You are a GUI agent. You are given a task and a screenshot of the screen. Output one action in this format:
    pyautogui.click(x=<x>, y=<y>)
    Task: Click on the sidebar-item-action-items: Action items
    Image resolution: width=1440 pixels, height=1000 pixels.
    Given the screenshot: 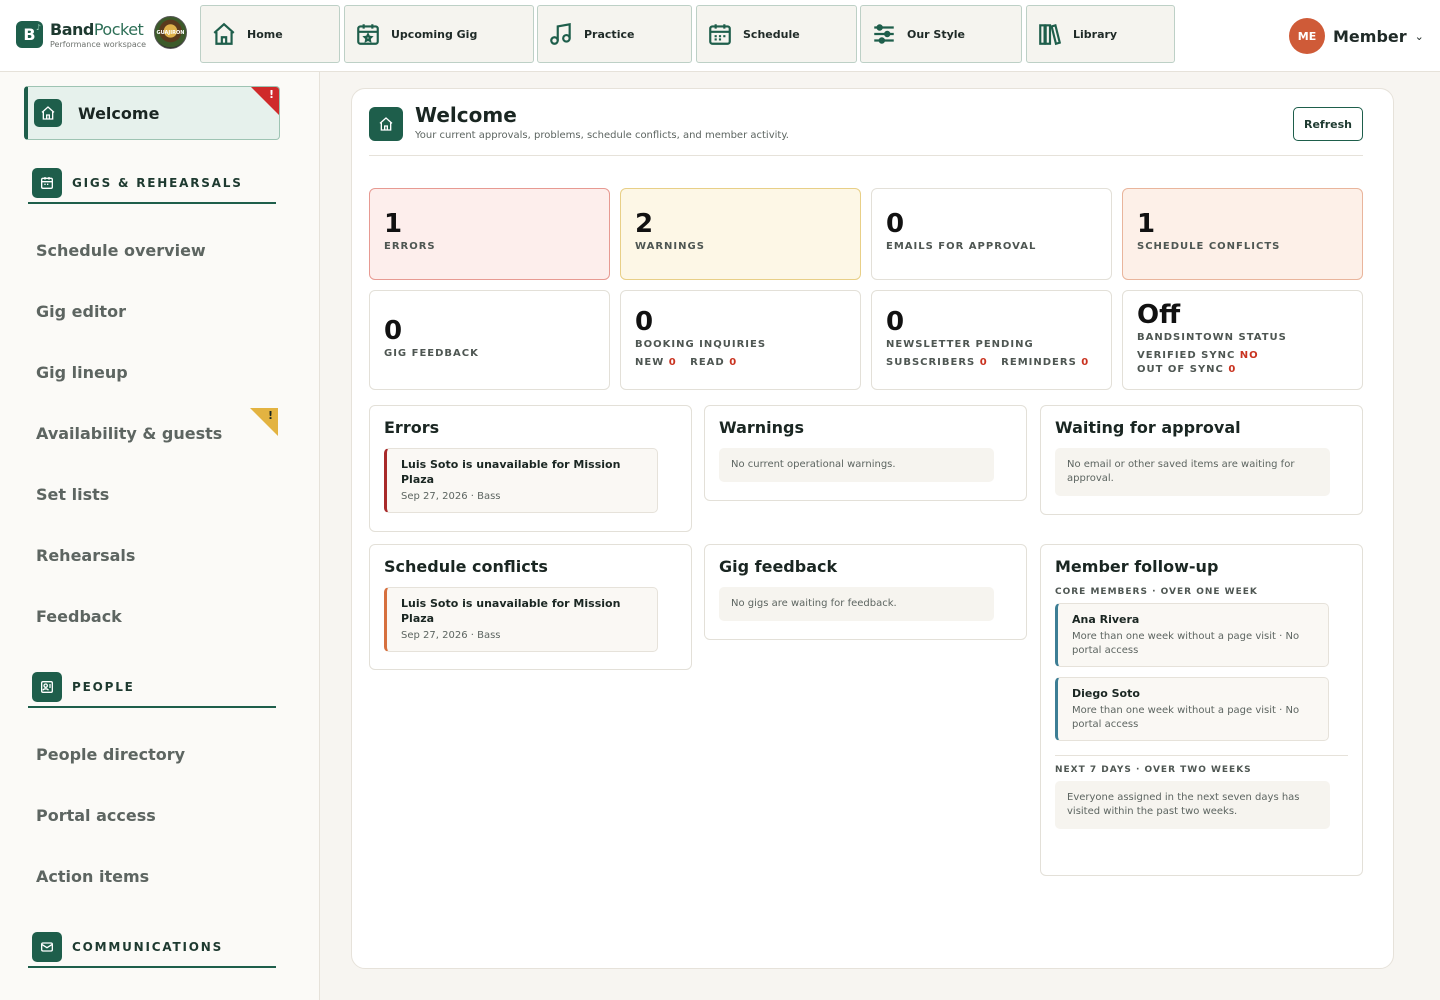 What is the action you would take?
    pyautogui.click(x=92, y=876)
    